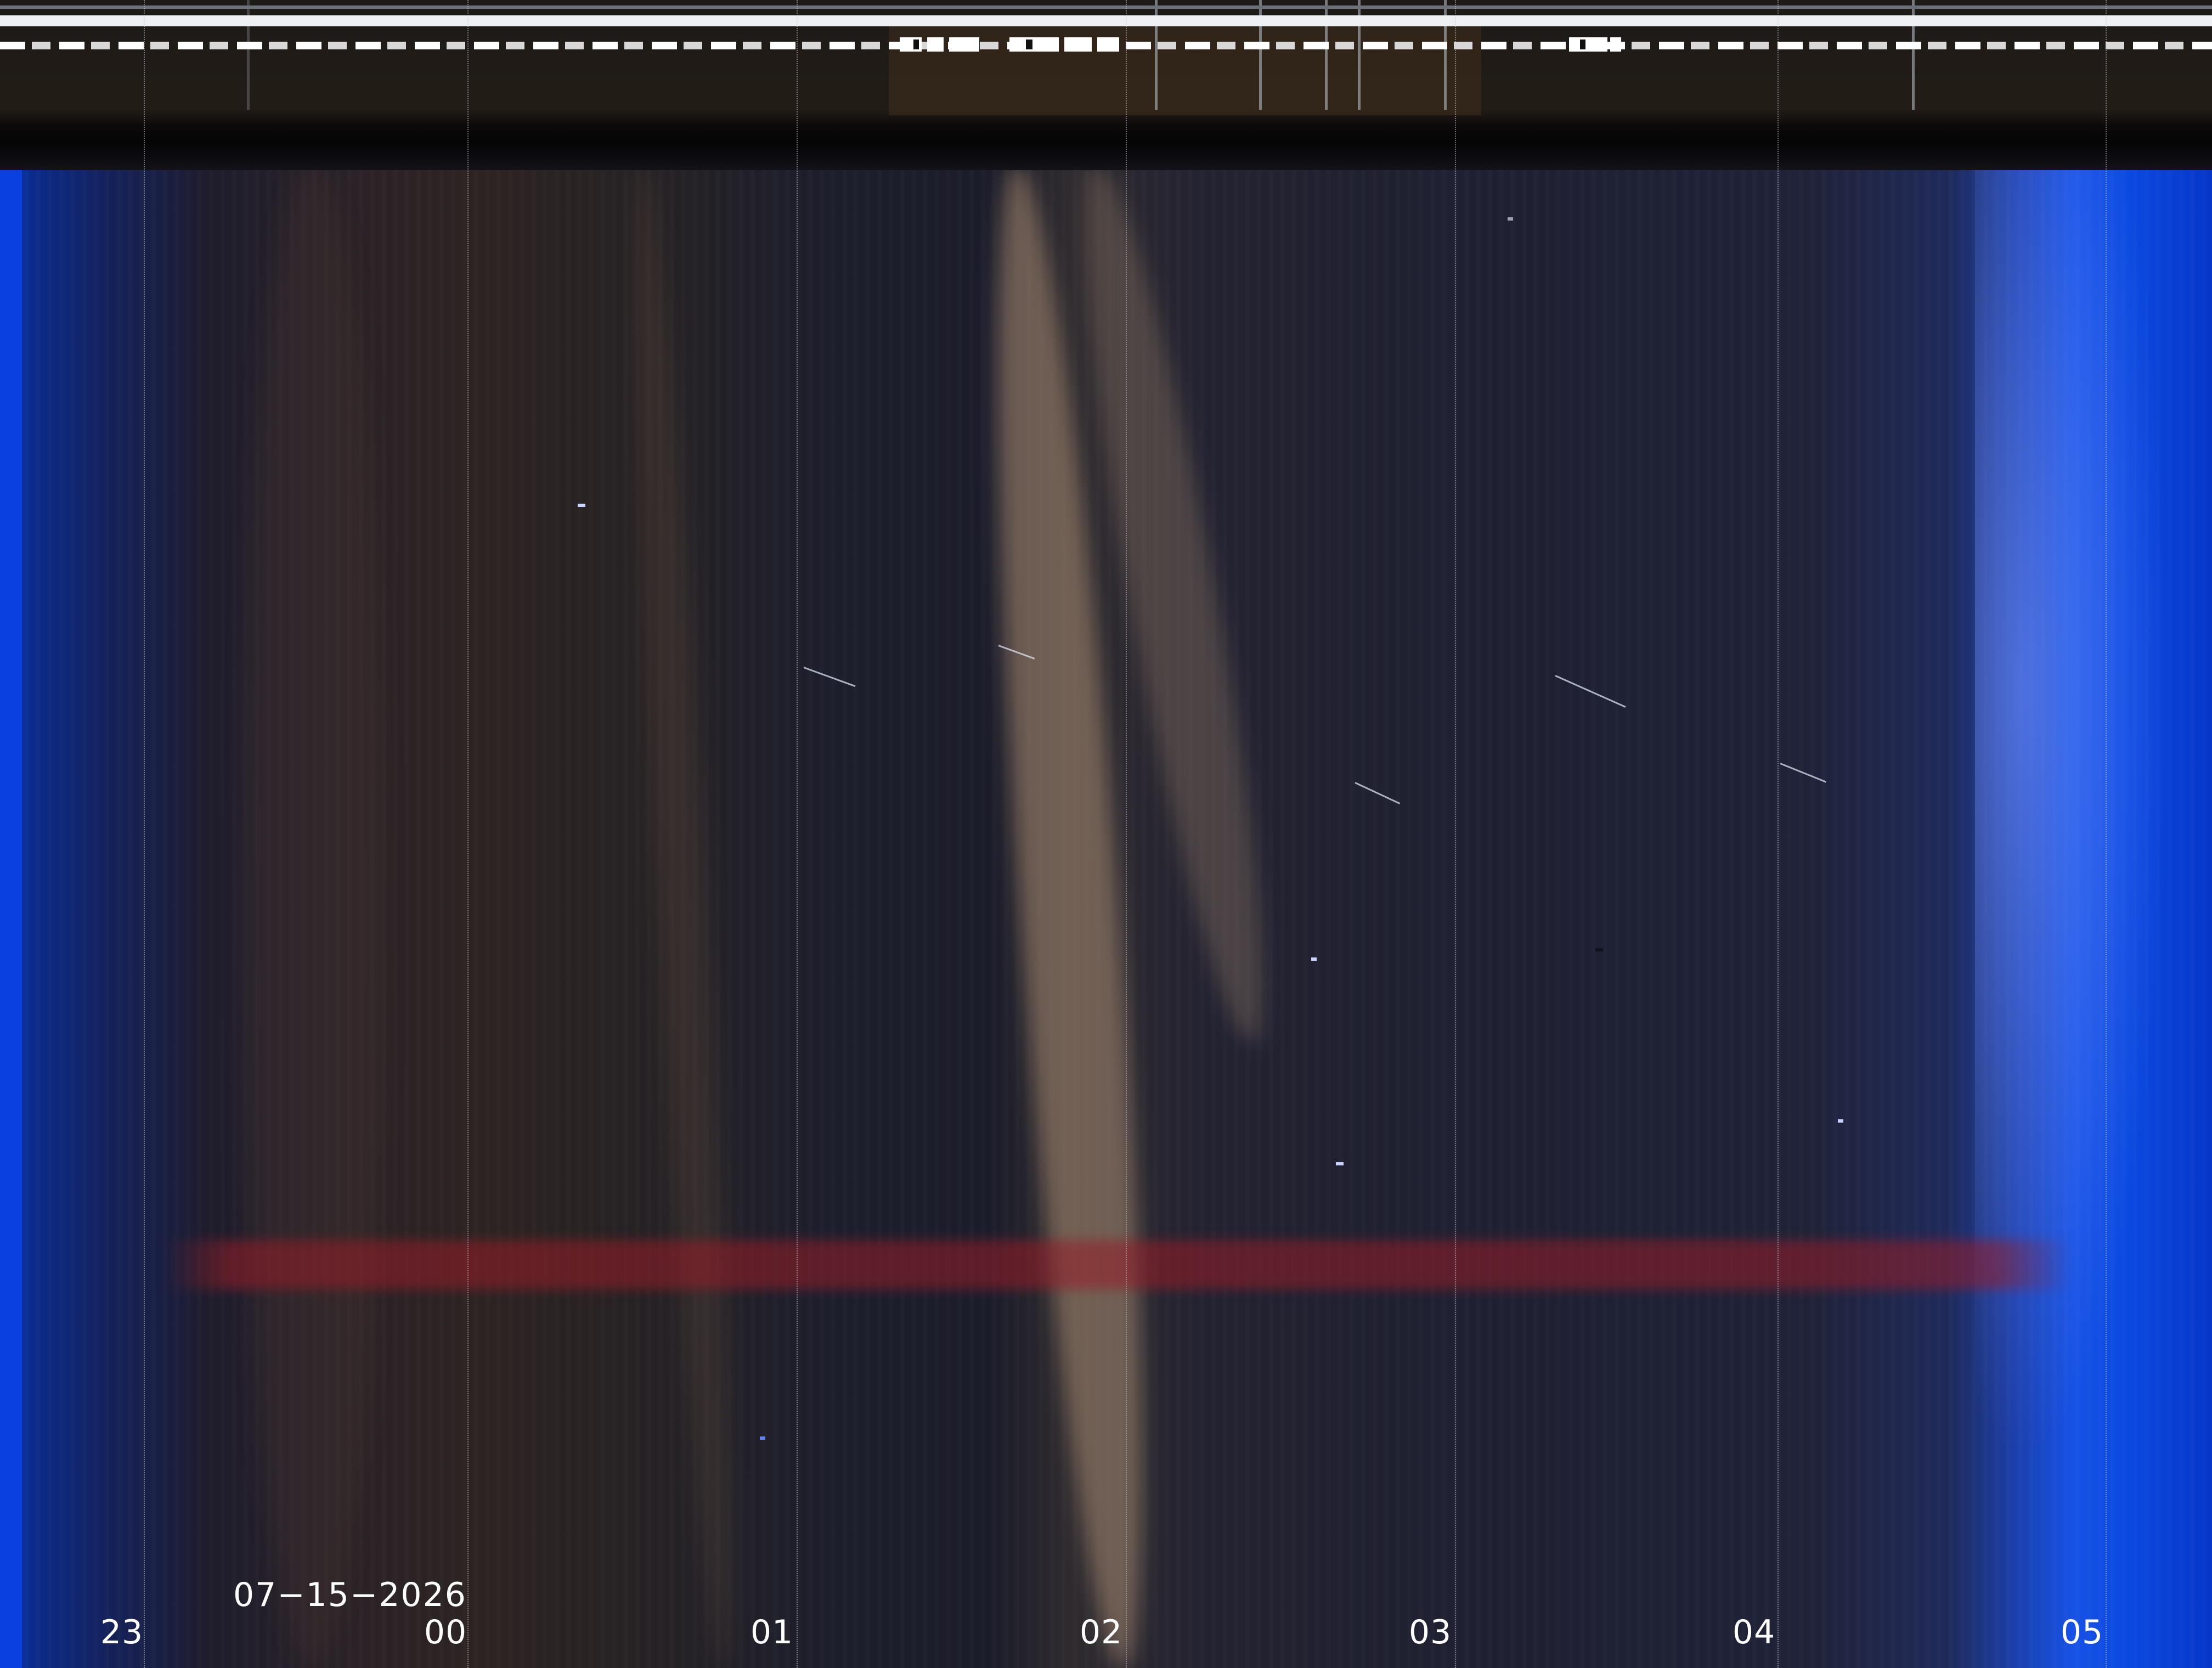 The image size is (2212, 1668). I want to click on hour-label-23: 23, so click(122, 1632).